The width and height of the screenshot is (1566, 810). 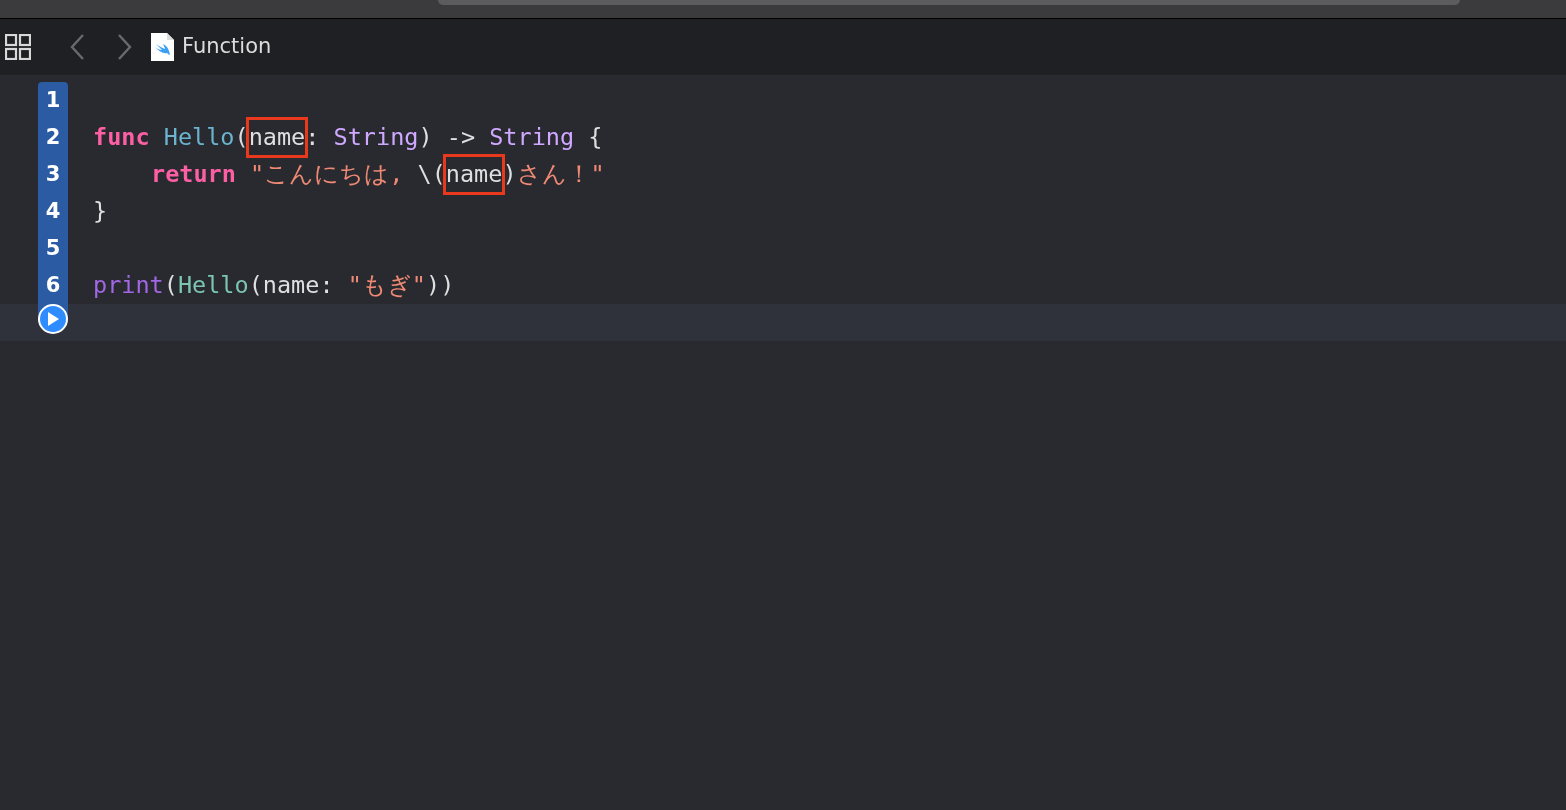 I want to click on code-token: さん！", so click(x=560, y=174).